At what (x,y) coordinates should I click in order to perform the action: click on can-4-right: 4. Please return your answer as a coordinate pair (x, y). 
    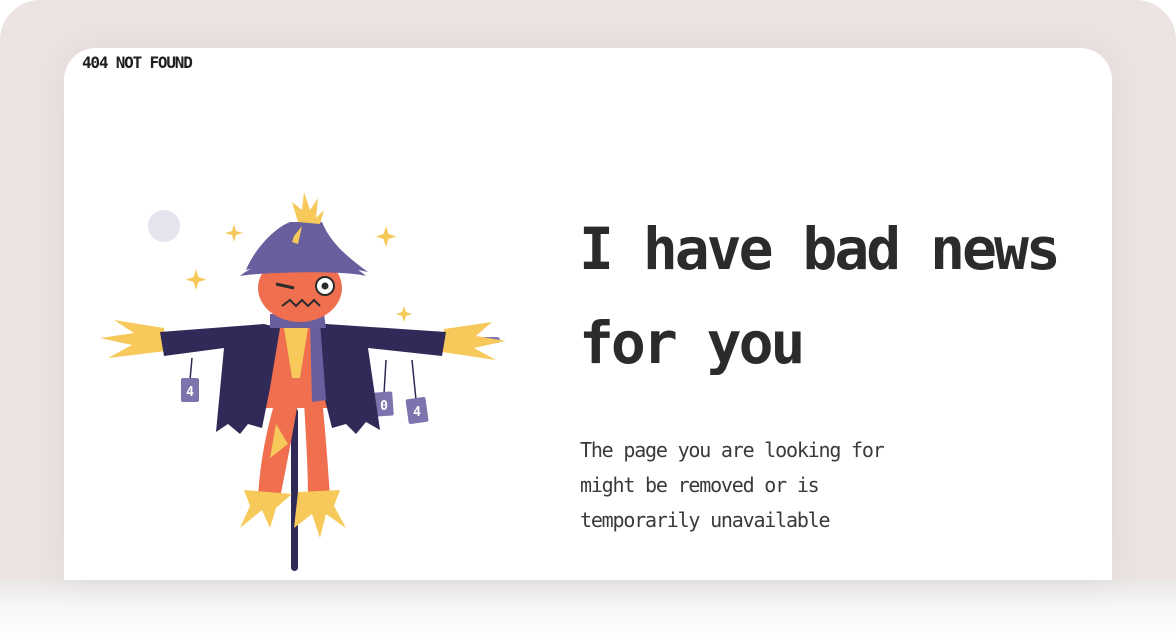
    Looking at the image, I should click on (417, 410).